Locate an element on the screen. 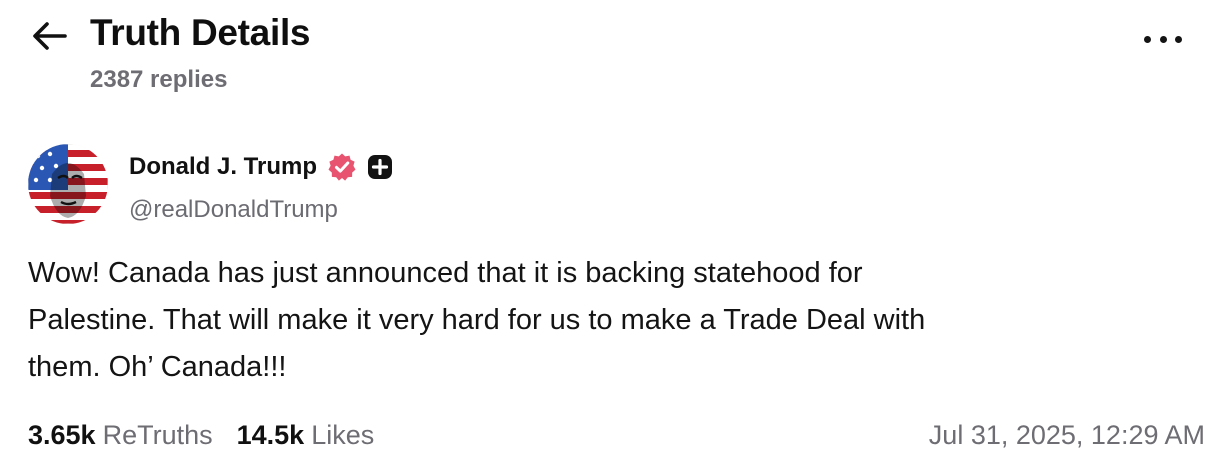 The height and width of the screenshot is (470, 1217). retruths-count: 3.65k is located at coordinates (62, 435).